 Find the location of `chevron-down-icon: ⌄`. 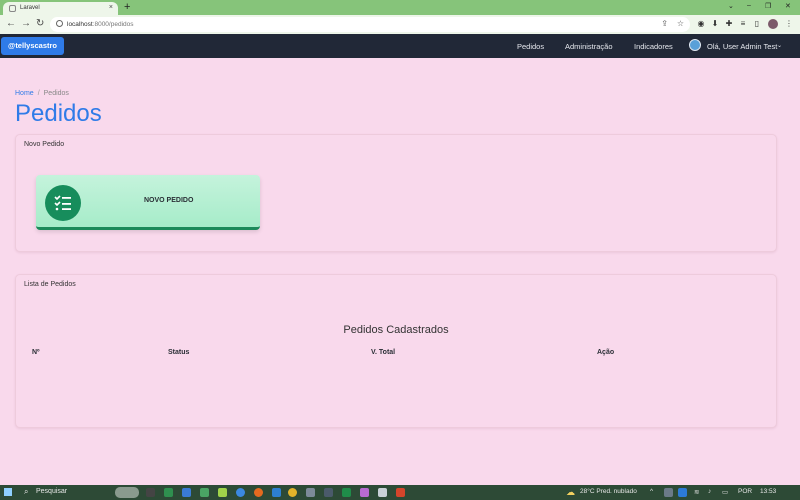

chevron-down-icon: ⌄ is located at coordinates (779, 45).